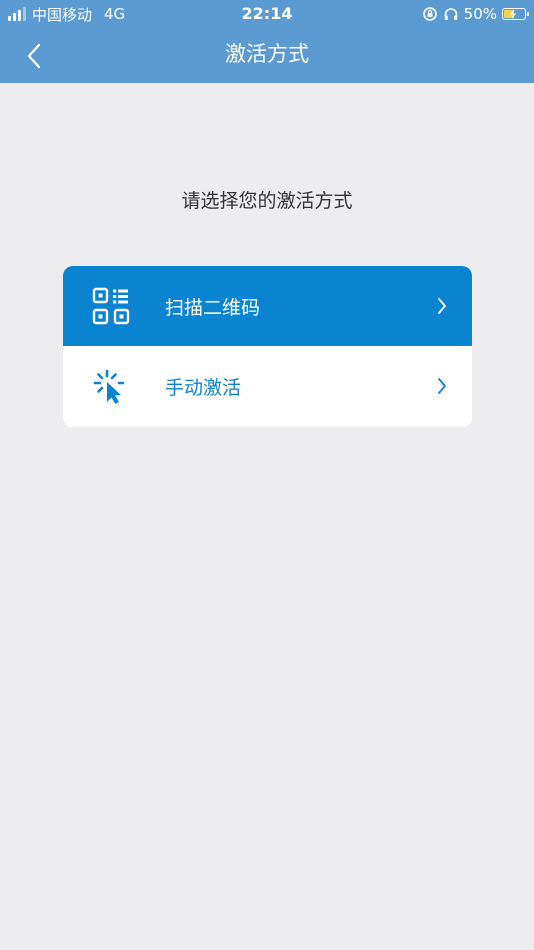 This screenshot has height=950, width=534. I want to click on back-button, so click(34, 56).